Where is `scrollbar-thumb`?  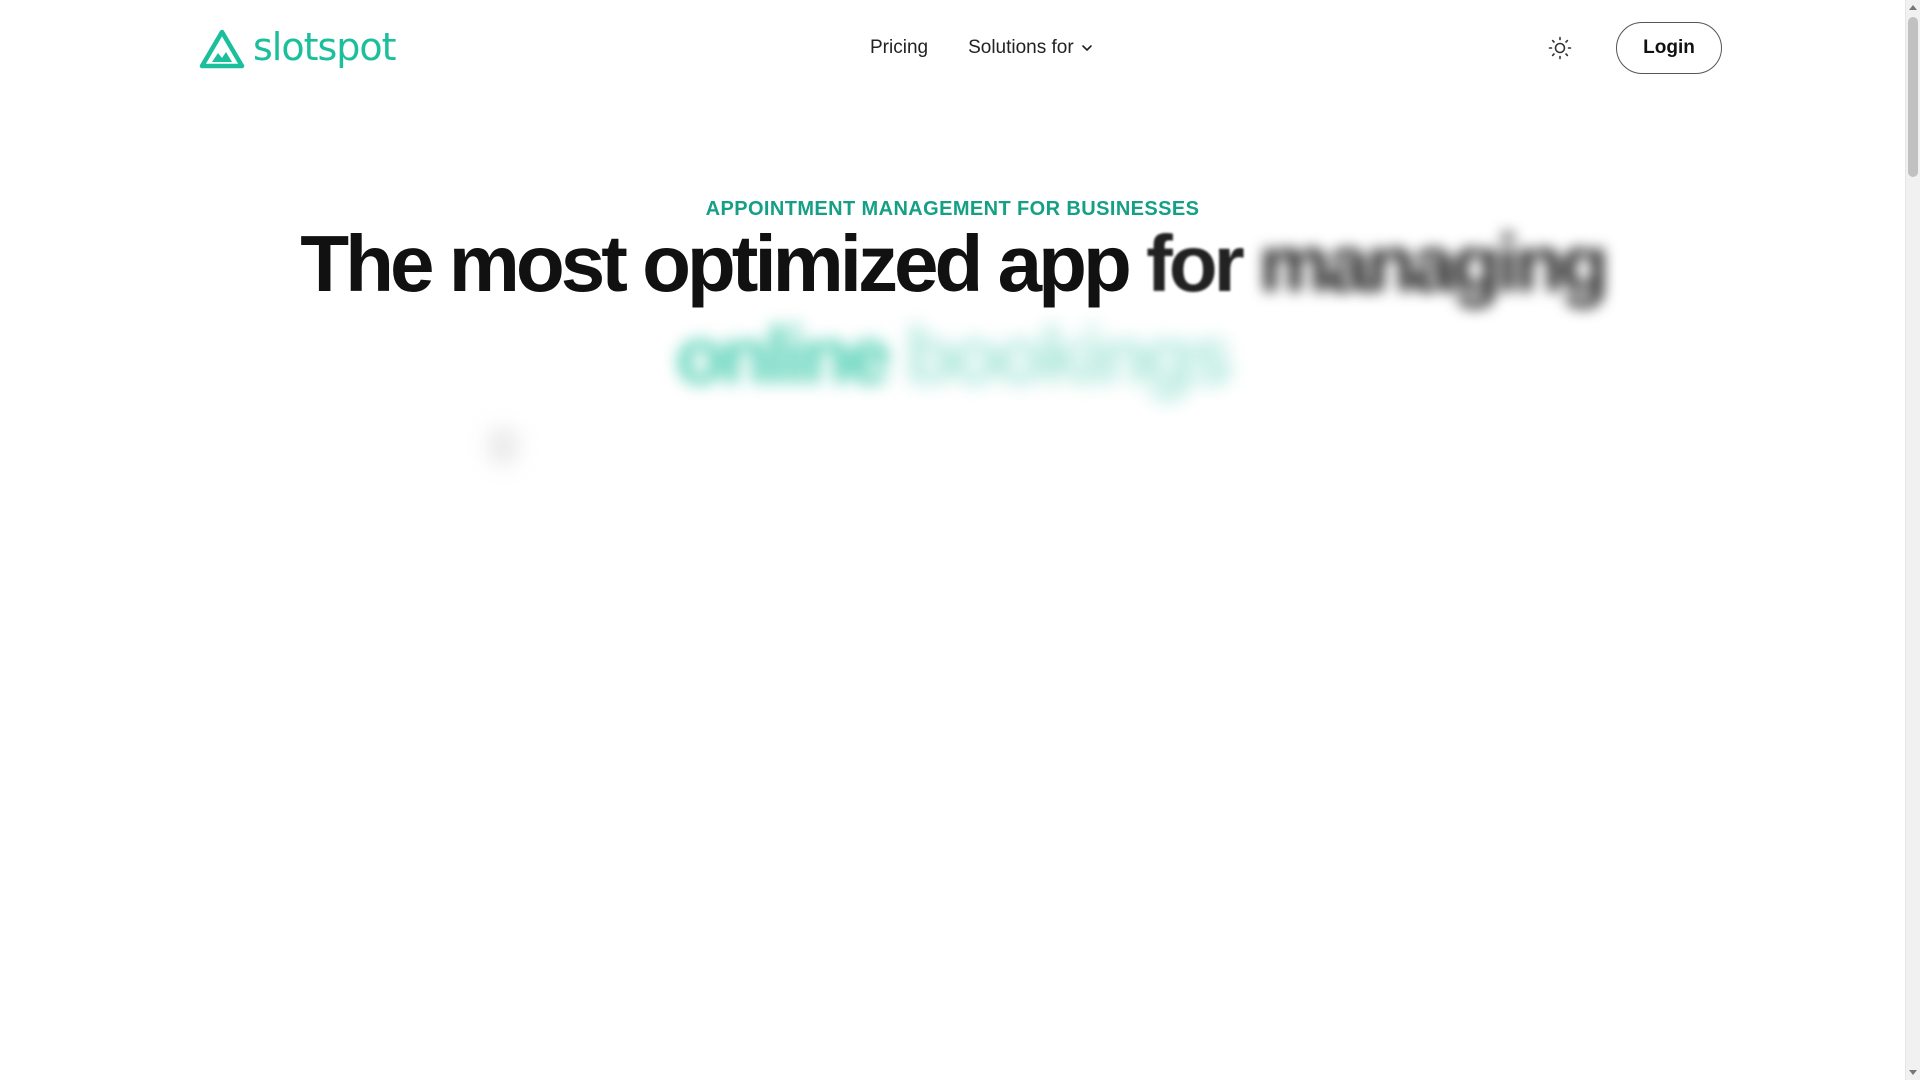 scrollbar-thumb is located at coordinates (1913, 97).